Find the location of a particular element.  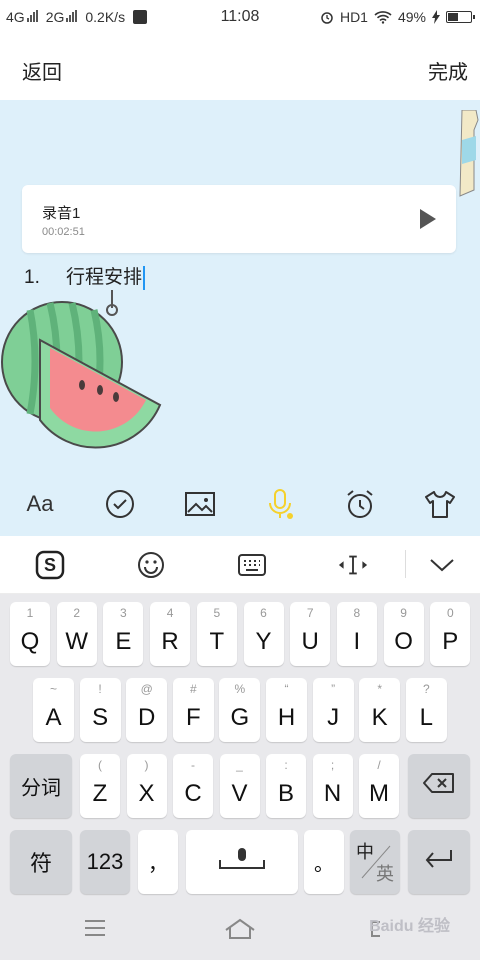

comma-label: ， is located at coordinates (158, 864).